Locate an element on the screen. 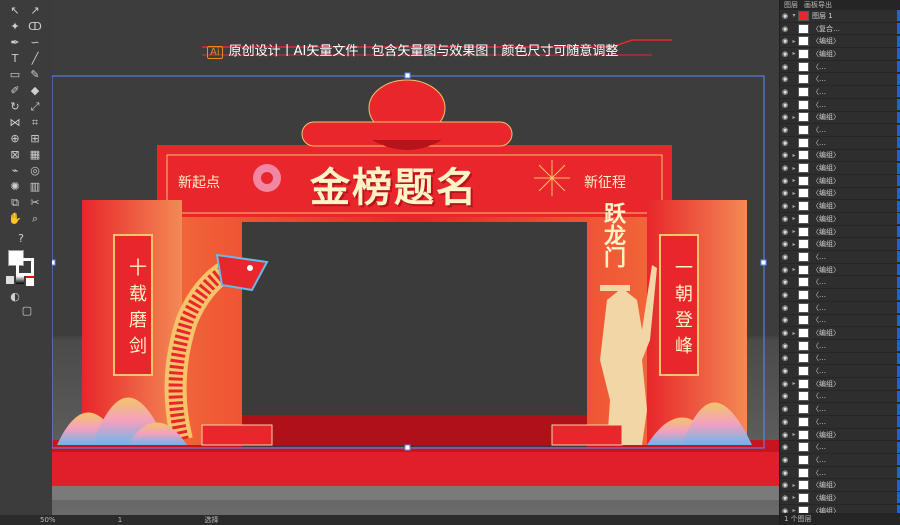  paintbrush-tool-icon: ✎ is located at coordinates (35, 75).